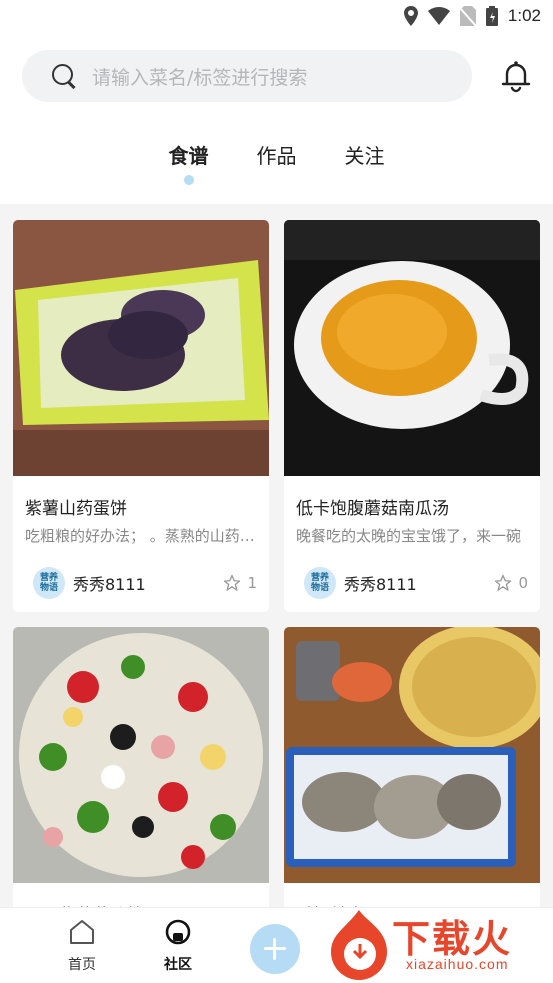 The image size is (553, 983). I want to click on nav-label: 社区, so click(178, 965).